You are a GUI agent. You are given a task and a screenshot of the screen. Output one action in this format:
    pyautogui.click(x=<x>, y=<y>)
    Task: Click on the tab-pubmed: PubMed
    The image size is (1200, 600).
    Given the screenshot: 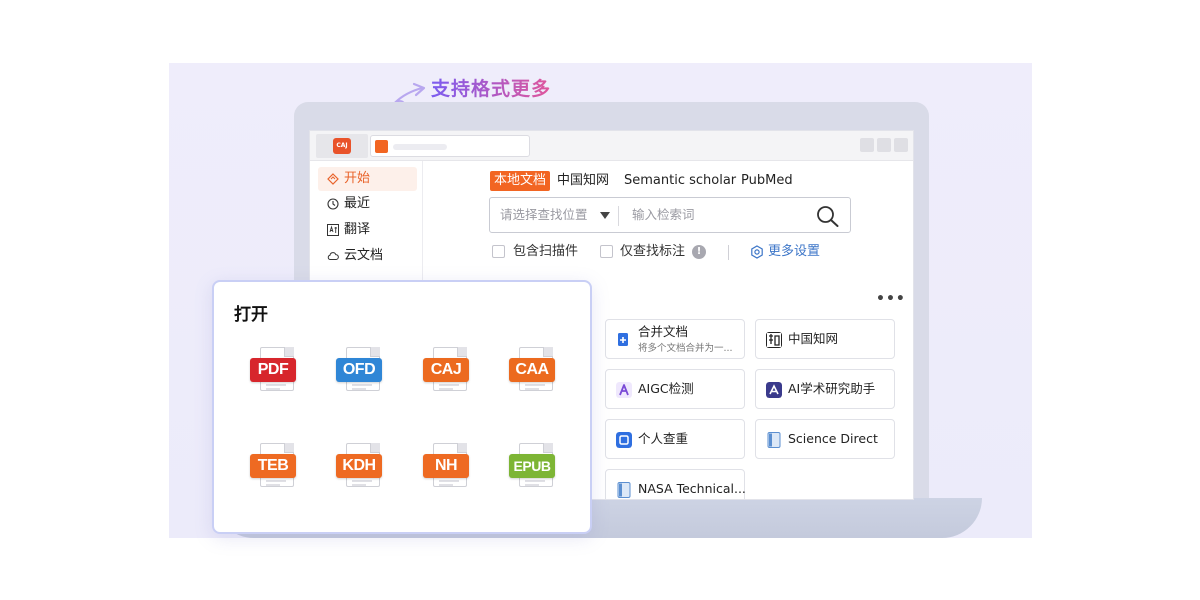 What is the action you would take?
    pyautogui.click(x=767, y=181)
    